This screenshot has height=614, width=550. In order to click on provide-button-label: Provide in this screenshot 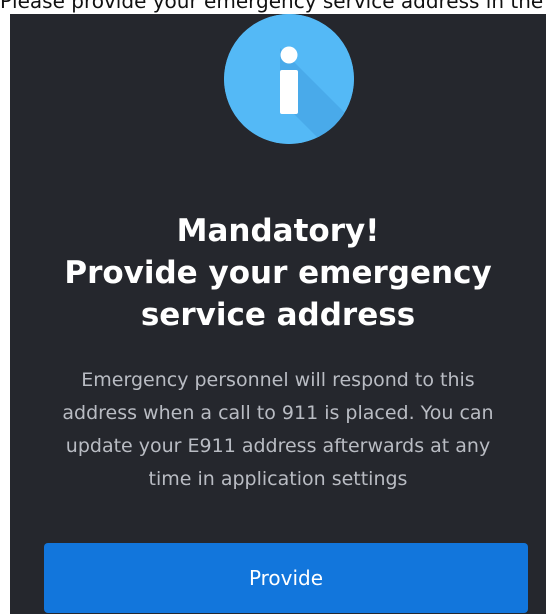, I will do `click(286, 578)`.